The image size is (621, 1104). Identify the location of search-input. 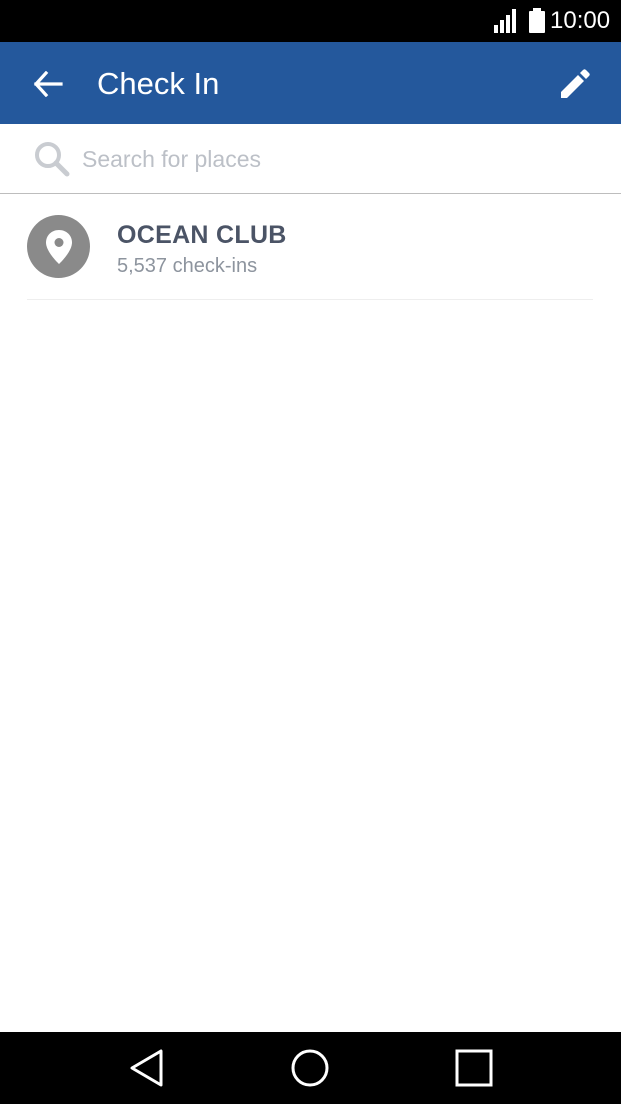
(332, 159).